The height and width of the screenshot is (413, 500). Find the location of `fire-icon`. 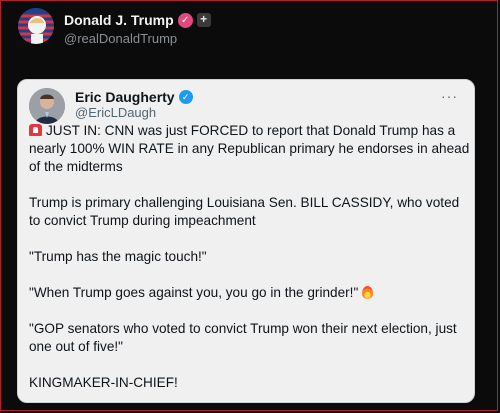

fire-icon is located at coordinates (368, 292).